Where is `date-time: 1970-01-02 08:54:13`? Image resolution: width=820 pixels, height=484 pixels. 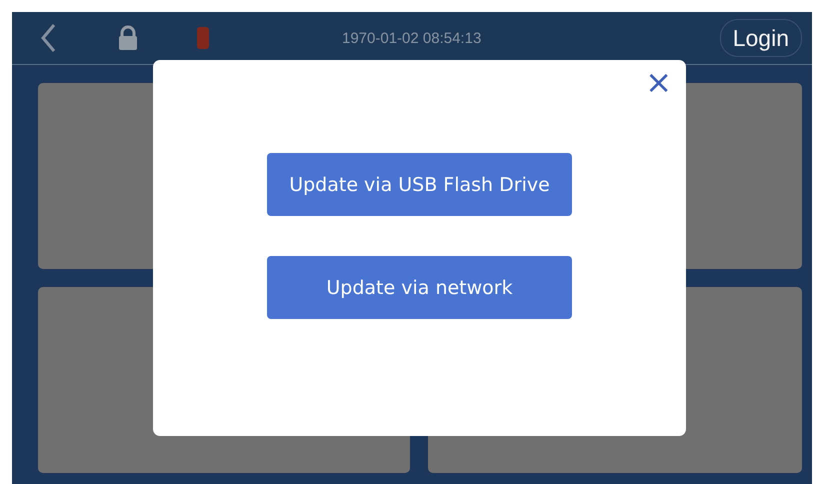 date-time: 1970-01-02 08:54:13 is located at coordinates (412, 38).